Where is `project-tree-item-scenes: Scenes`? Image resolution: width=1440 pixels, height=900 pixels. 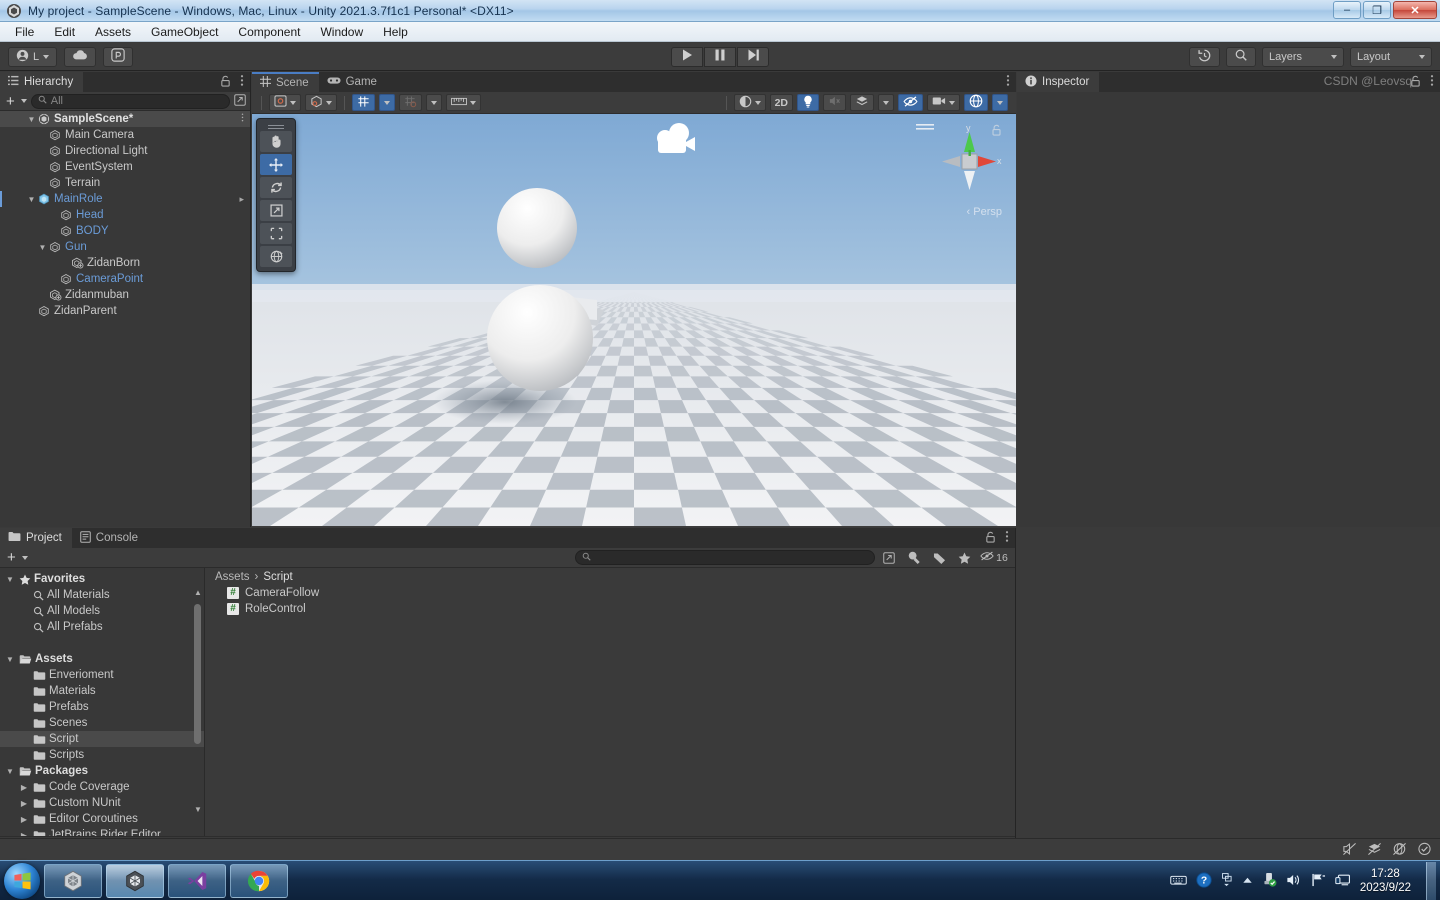
project-tree-item-scenes: Scenes is located at coordinates (102, 723).